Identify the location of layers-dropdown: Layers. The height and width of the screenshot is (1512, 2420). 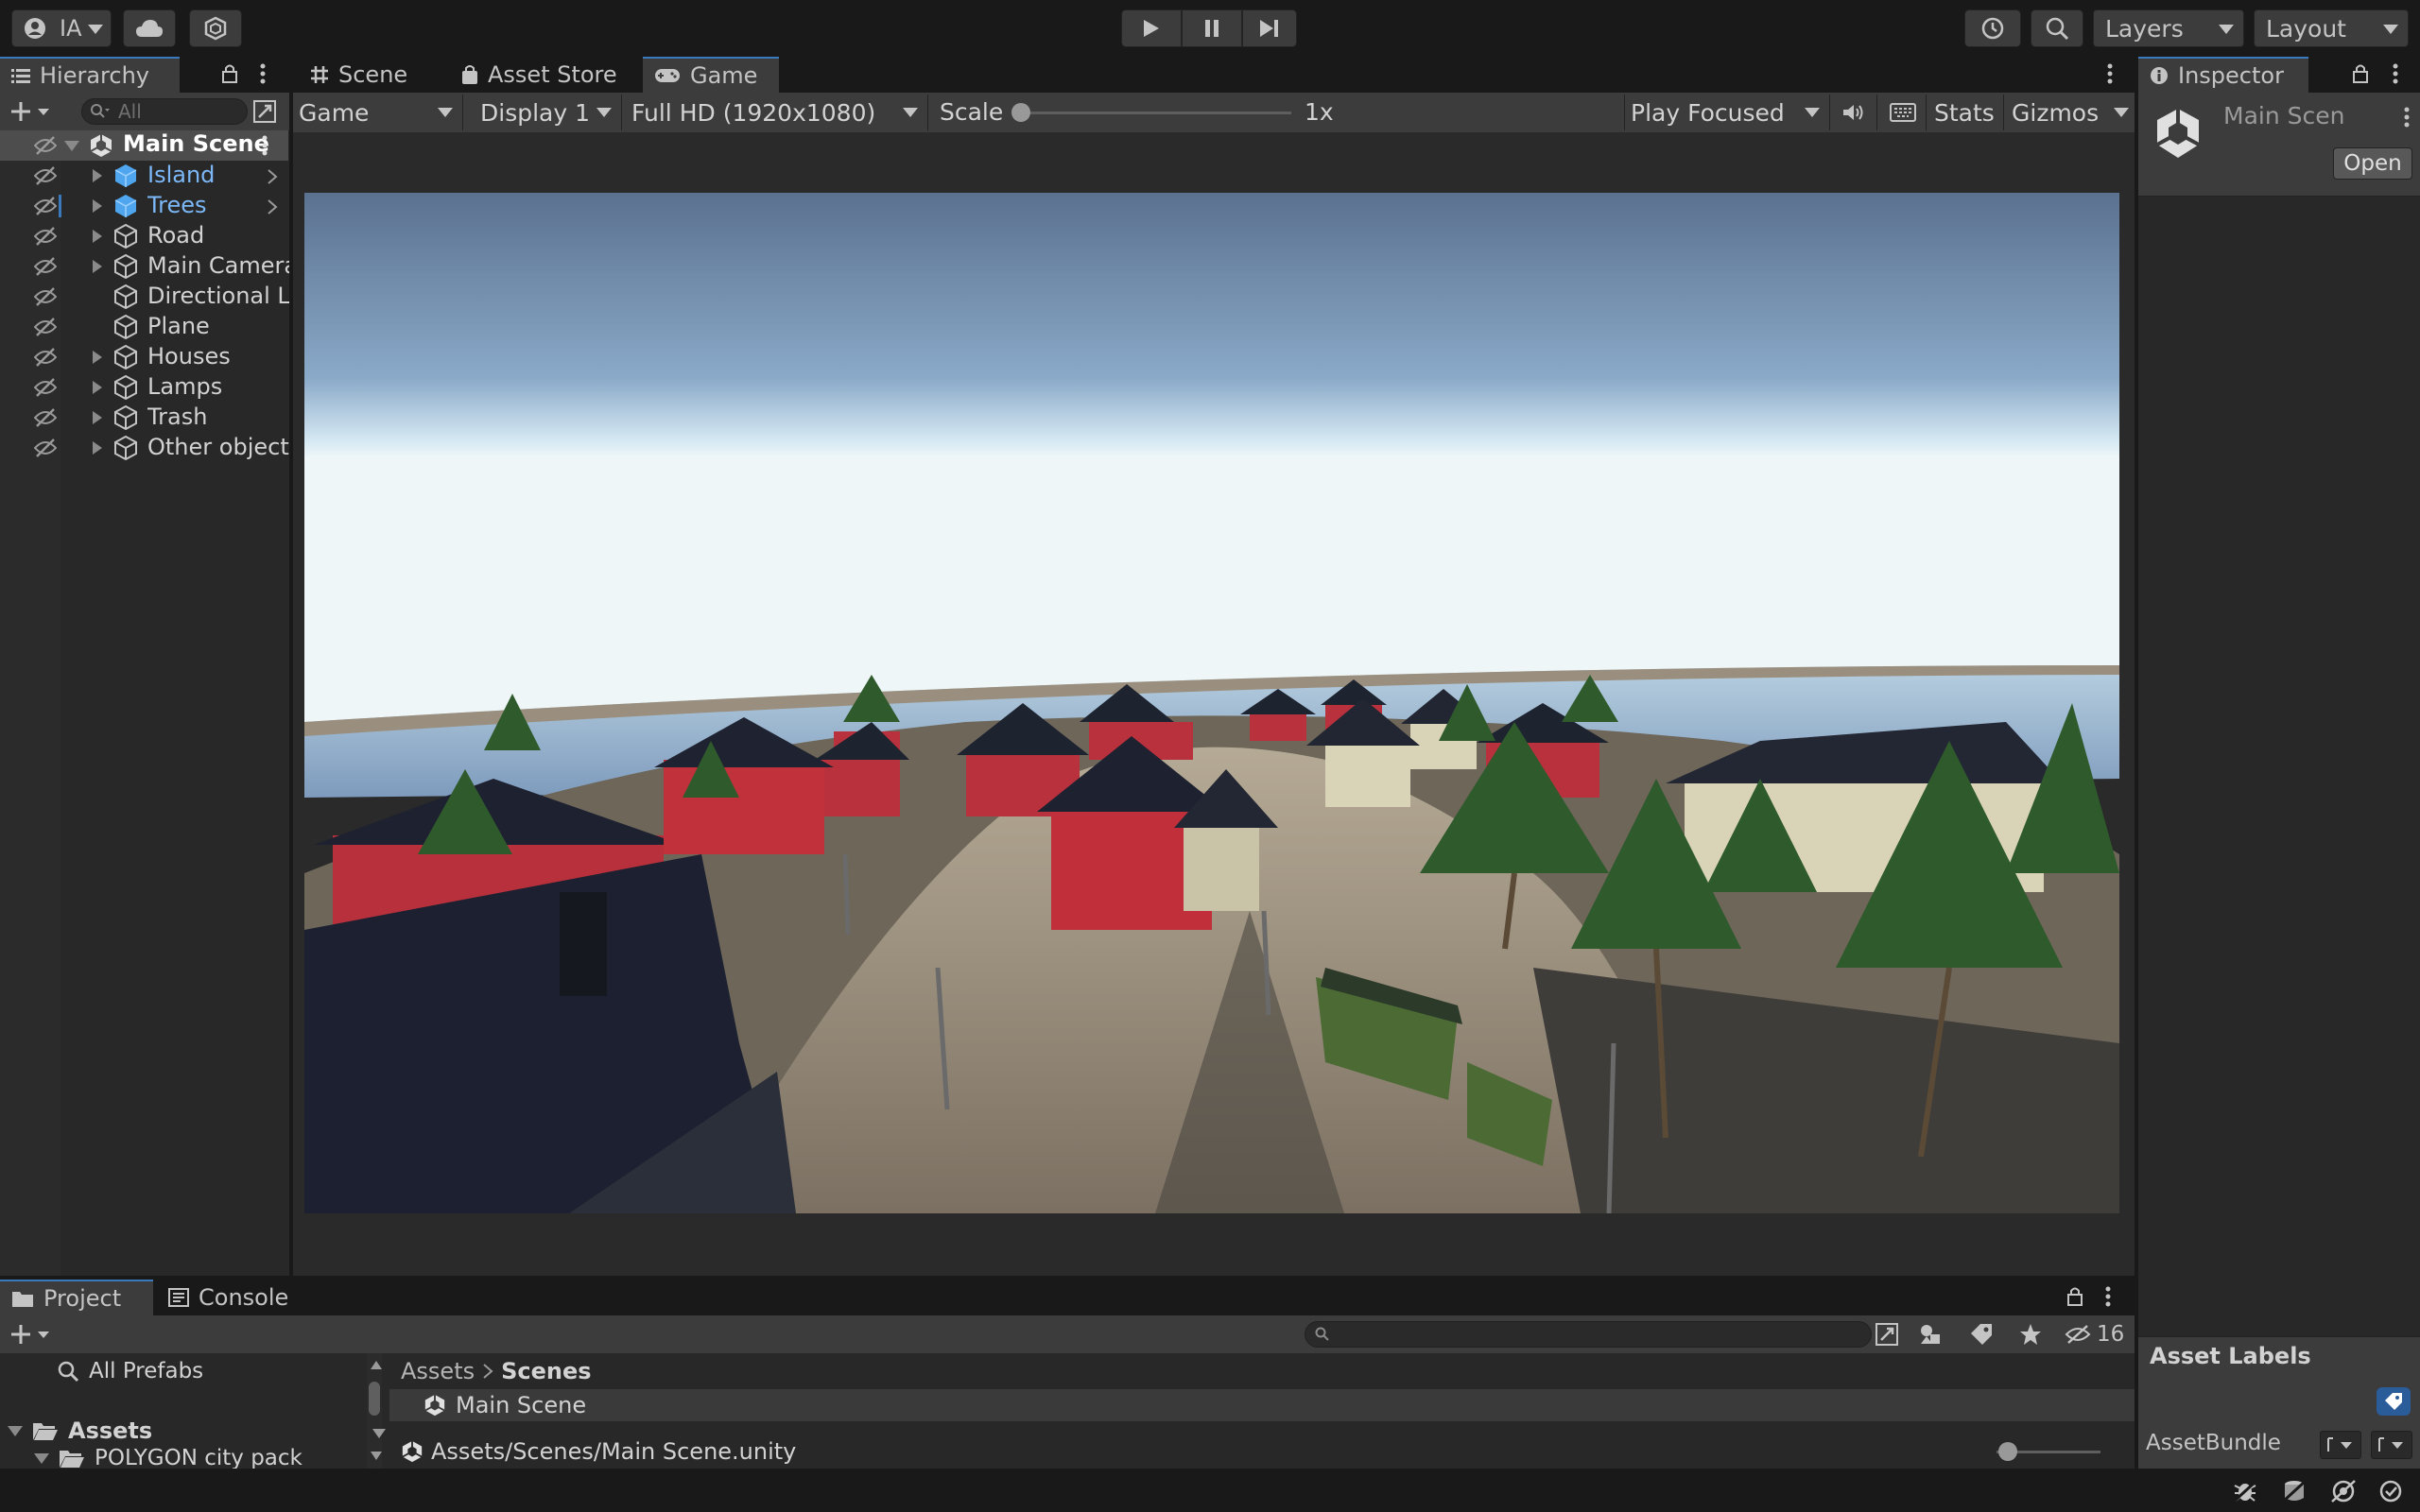
(2168, 28).